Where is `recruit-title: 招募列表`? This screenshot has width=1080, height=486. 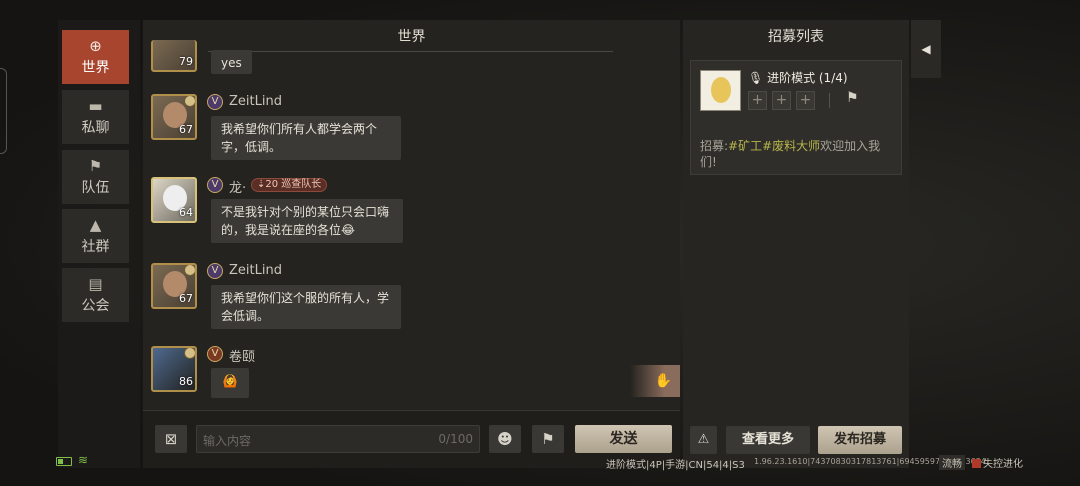 recruit-title: 招募列表 is located at coordinates (796, 37).